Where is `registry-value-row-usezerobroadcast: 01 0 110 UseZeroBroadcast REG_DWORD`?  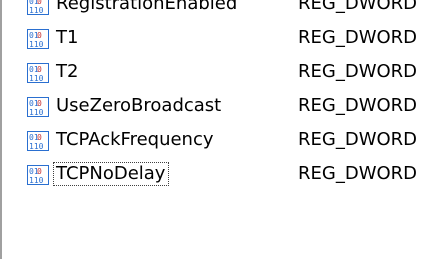 registry-value-row-usezerobroadcast: 01 0 110 UseZeroBroadcast REG_DWORD is located at coordinates (219, 107).